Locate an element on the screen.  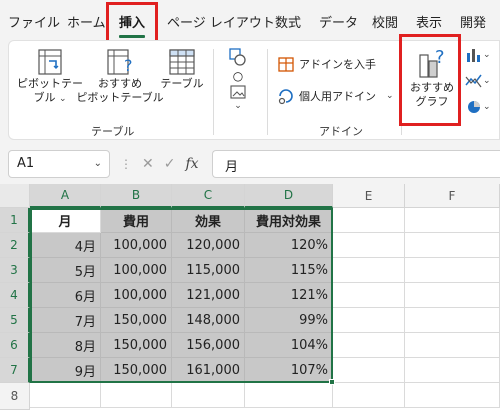
tab-data: データ is located at coordinates (338, 21).